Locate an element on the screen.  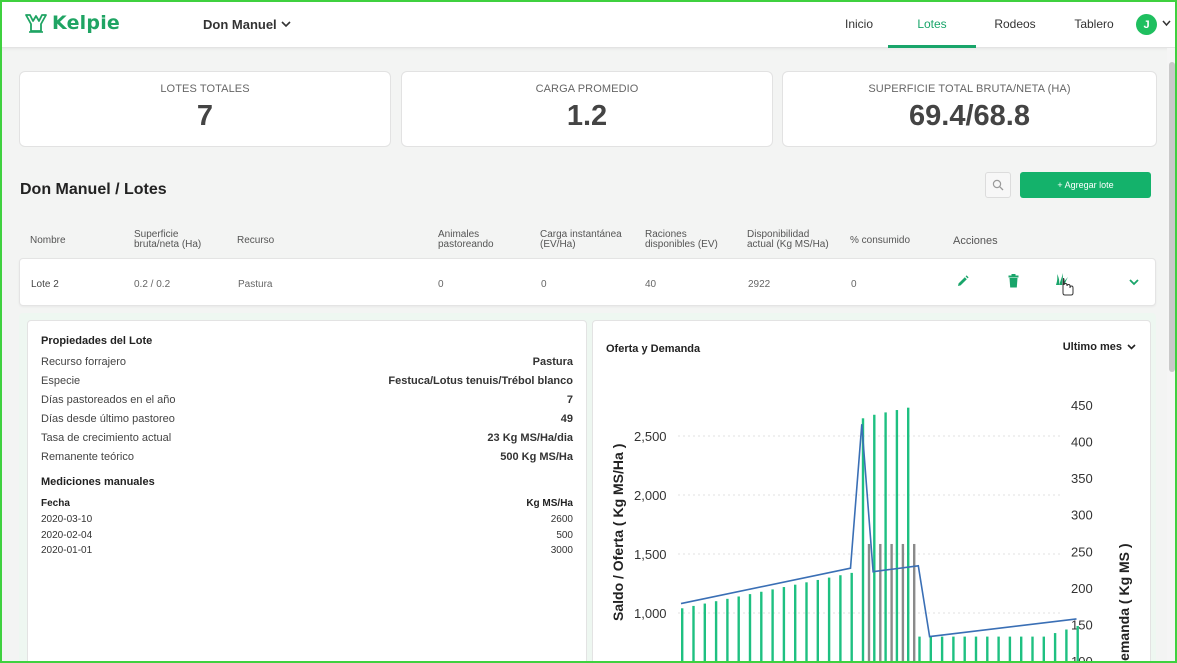
col-header-animales: Animales pastoreando is located at coordinates (466, 239).